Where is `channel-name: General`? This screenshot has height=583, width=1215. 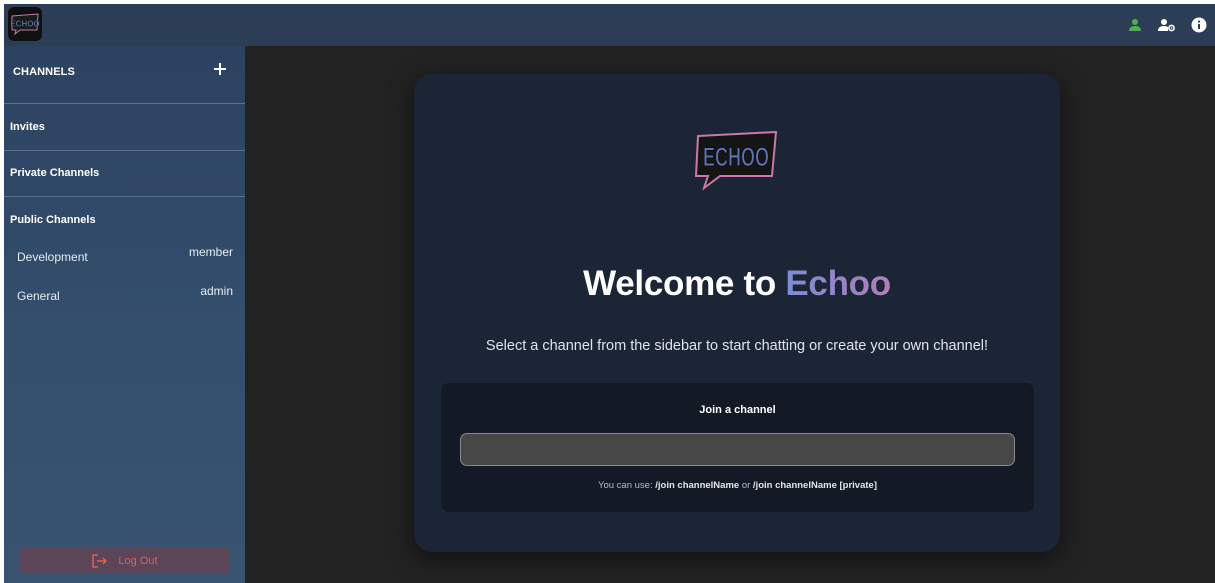
channel-name: General is located at coordinates (38, 296).